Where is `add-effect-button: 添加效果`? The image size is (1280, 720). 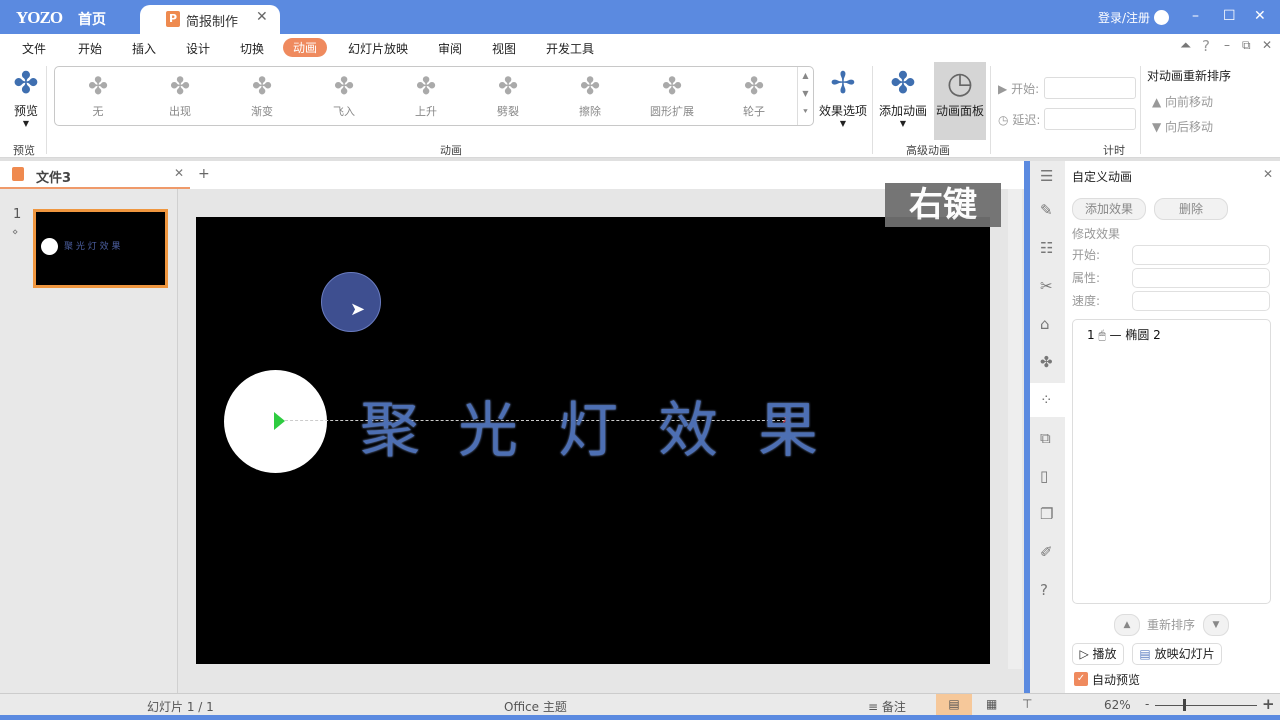 add-effect-button: 添加效果 is located at coordinates (1109, 209).